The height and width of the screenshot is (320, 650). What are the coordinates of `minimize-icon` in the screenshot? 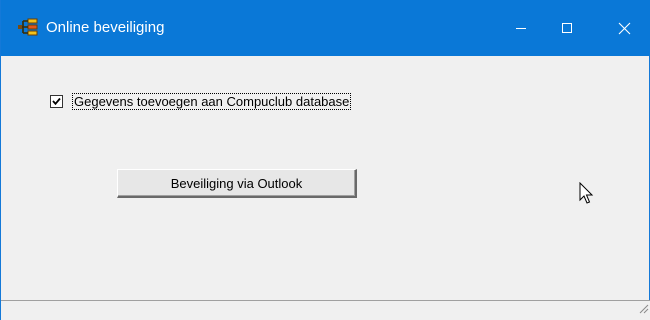 It's located at (521, 28).